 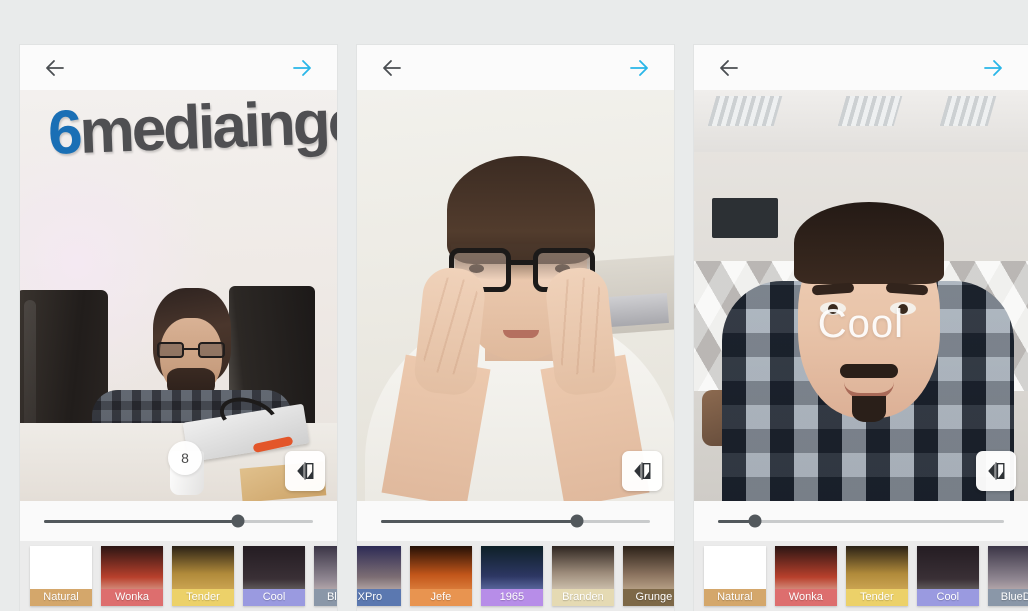 What do you see at coordinates (378, 597) in the screenshot?
I see `filter-label: XPro` at bounding box center [378, 597].